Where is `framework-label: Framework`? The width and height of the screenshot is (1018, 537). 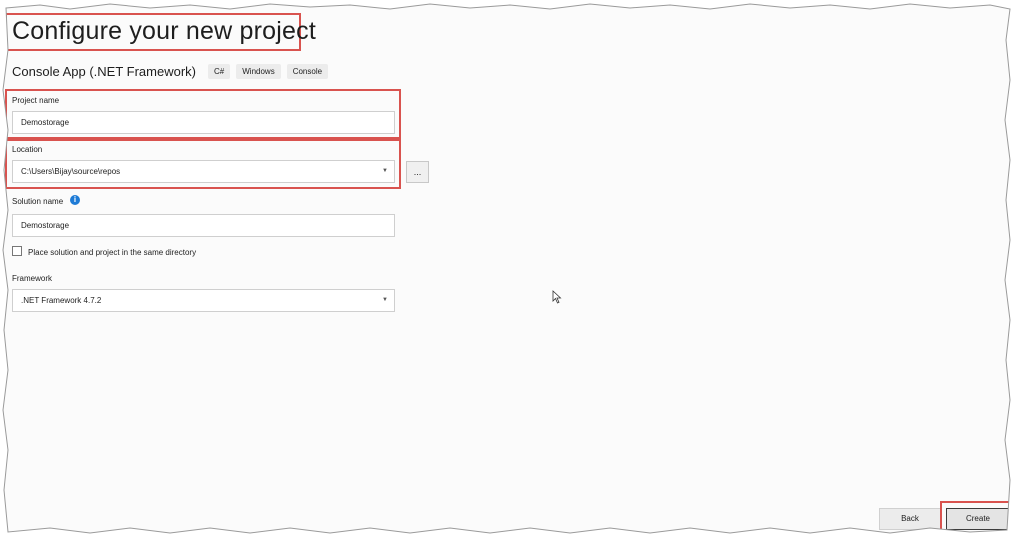 framework-label: Framework is located at coordinates (32, 278).